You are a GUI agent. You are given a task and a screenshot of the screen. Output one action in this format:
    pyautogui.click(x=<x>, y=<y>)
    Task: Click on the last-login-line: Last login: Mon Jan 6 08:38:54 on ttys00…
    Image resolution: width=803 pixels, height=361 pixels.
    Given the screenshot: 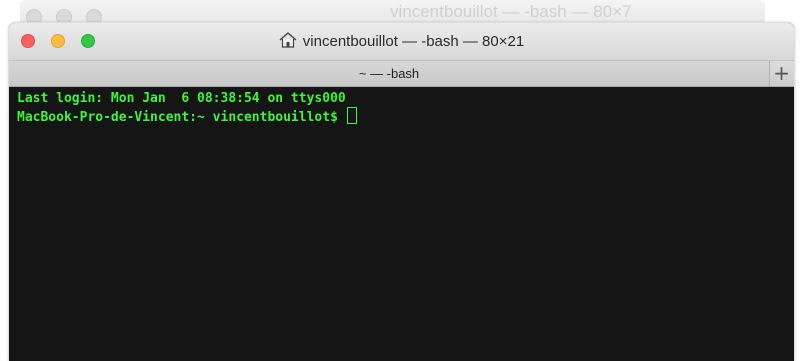 What is the action you would take?
    pyautogui.click(x=181, y=98)
    